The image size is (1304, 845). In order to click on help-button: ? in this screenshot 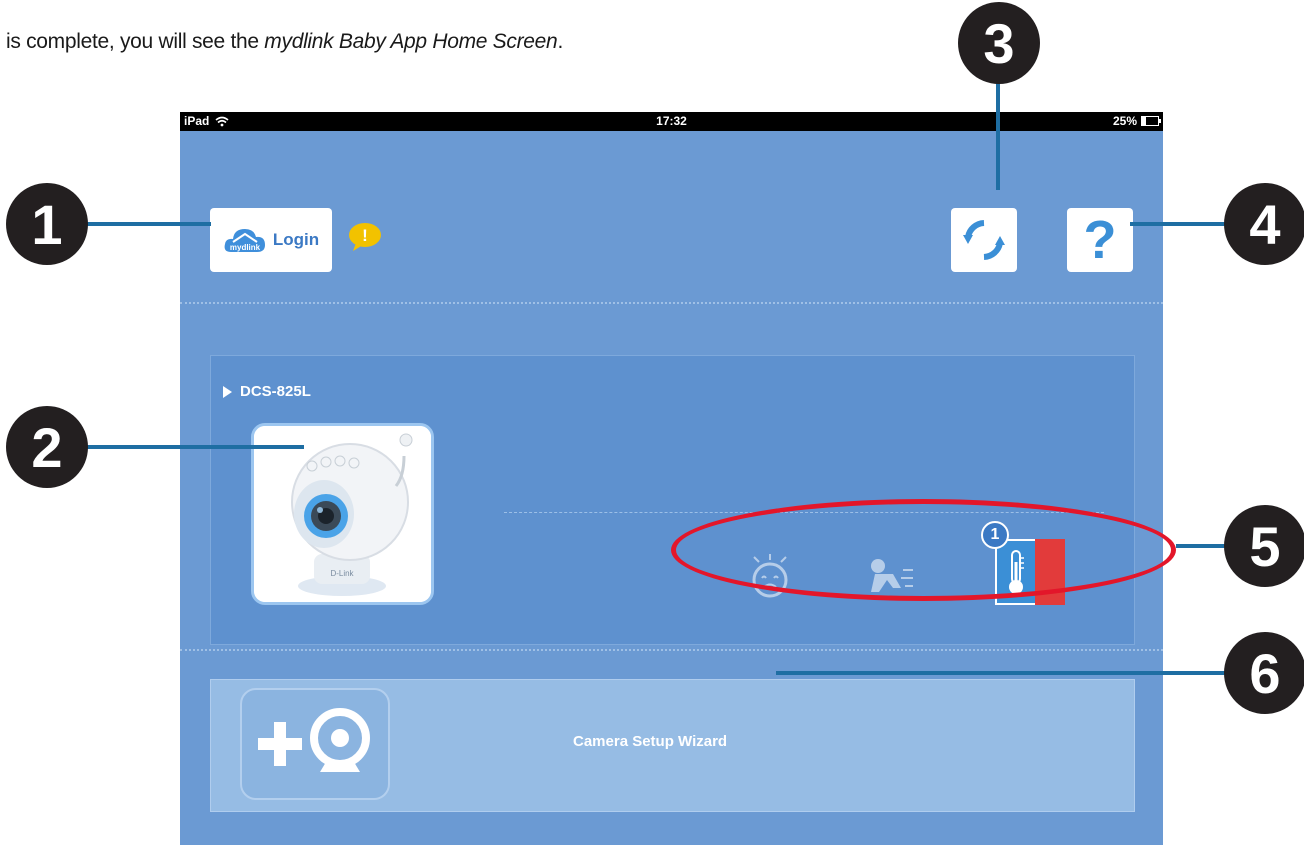, I will do `click(1100, 240)`.